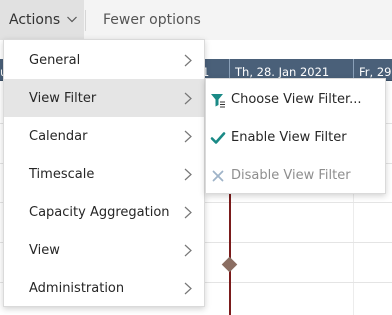  I want to click on menu-item-general: General, so click(104, 60).